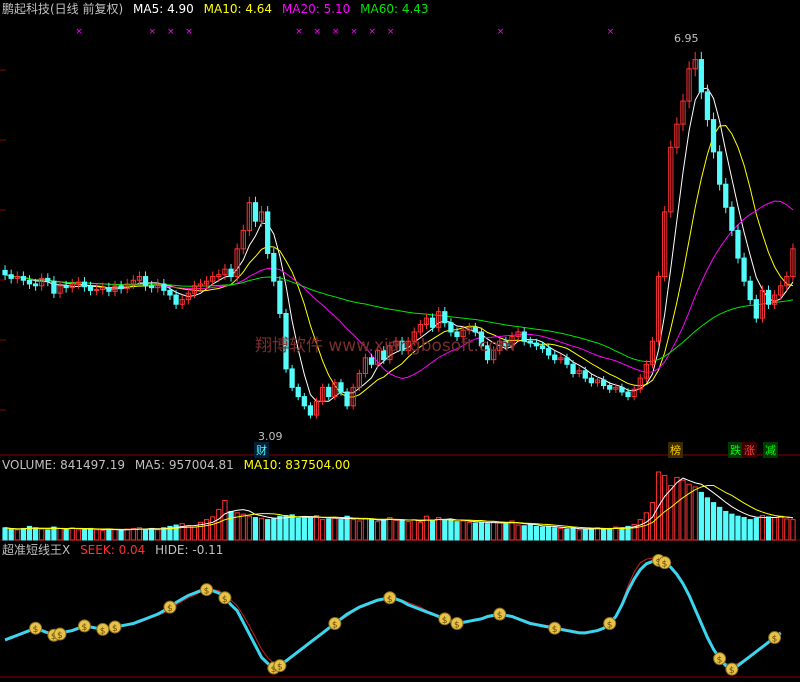  Describe the element at coordinates (189, 550) in the screenshot. I see `hide-value: HIDE: -0.11` at that location.